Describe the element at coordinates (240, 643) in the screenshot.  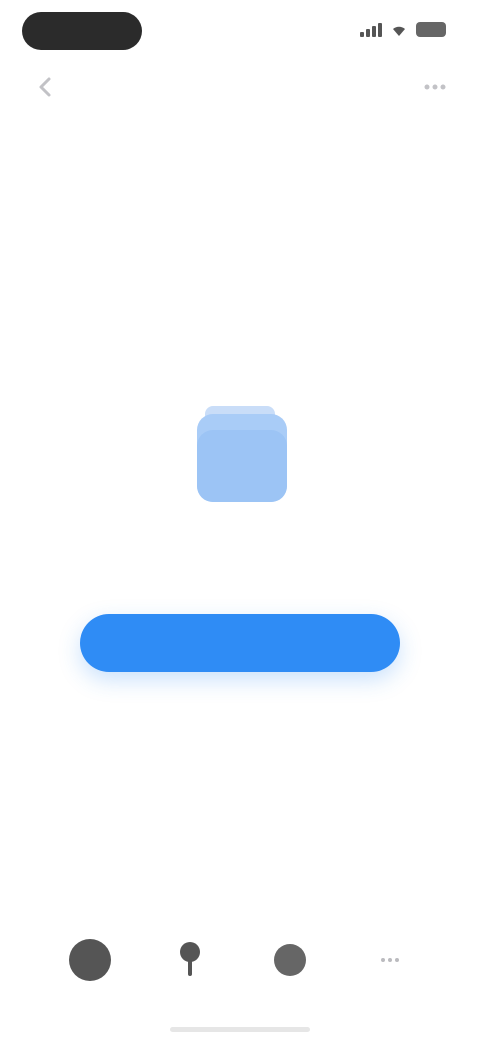
I see `primary-action-button` at that location.